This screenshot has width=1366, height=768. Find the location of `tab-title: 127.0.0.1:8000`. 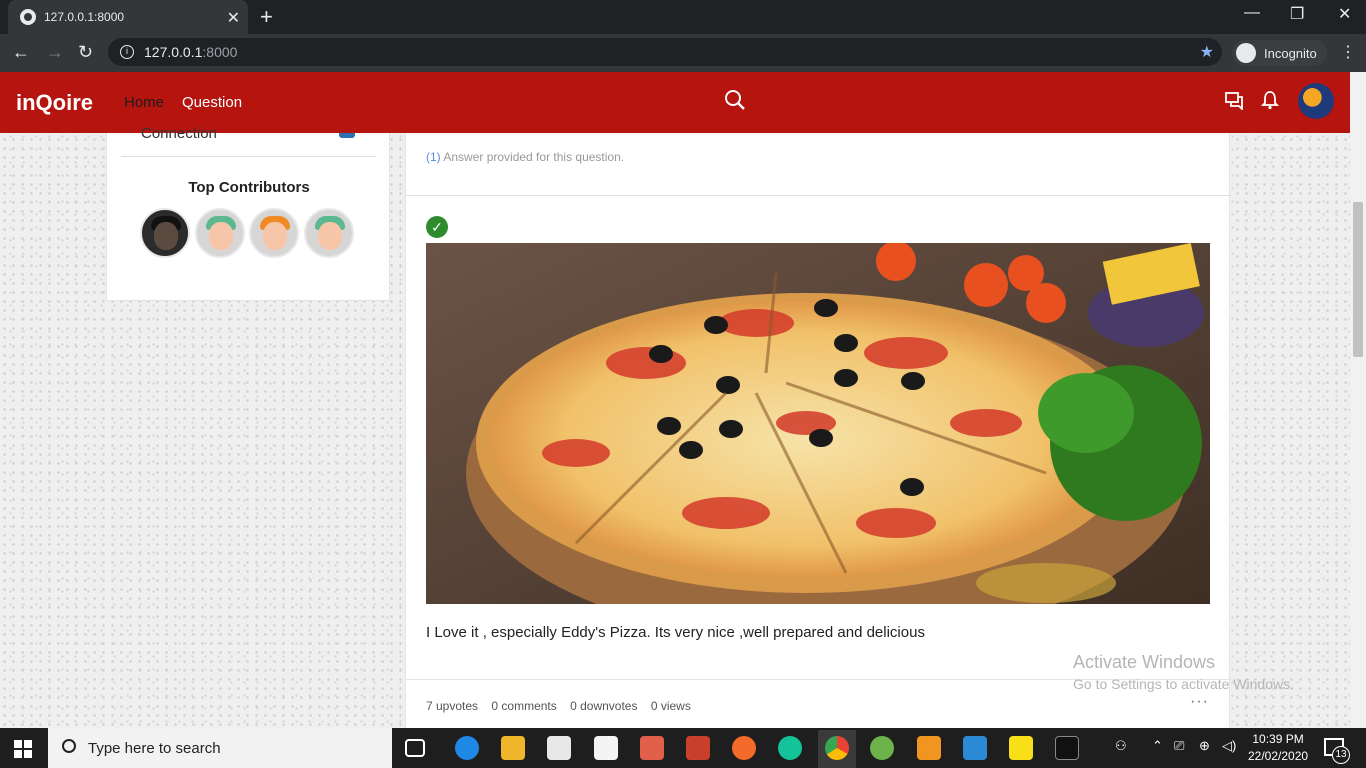

tab-title: 127.0.0.1:8000 is located at coordinates (84, 17).